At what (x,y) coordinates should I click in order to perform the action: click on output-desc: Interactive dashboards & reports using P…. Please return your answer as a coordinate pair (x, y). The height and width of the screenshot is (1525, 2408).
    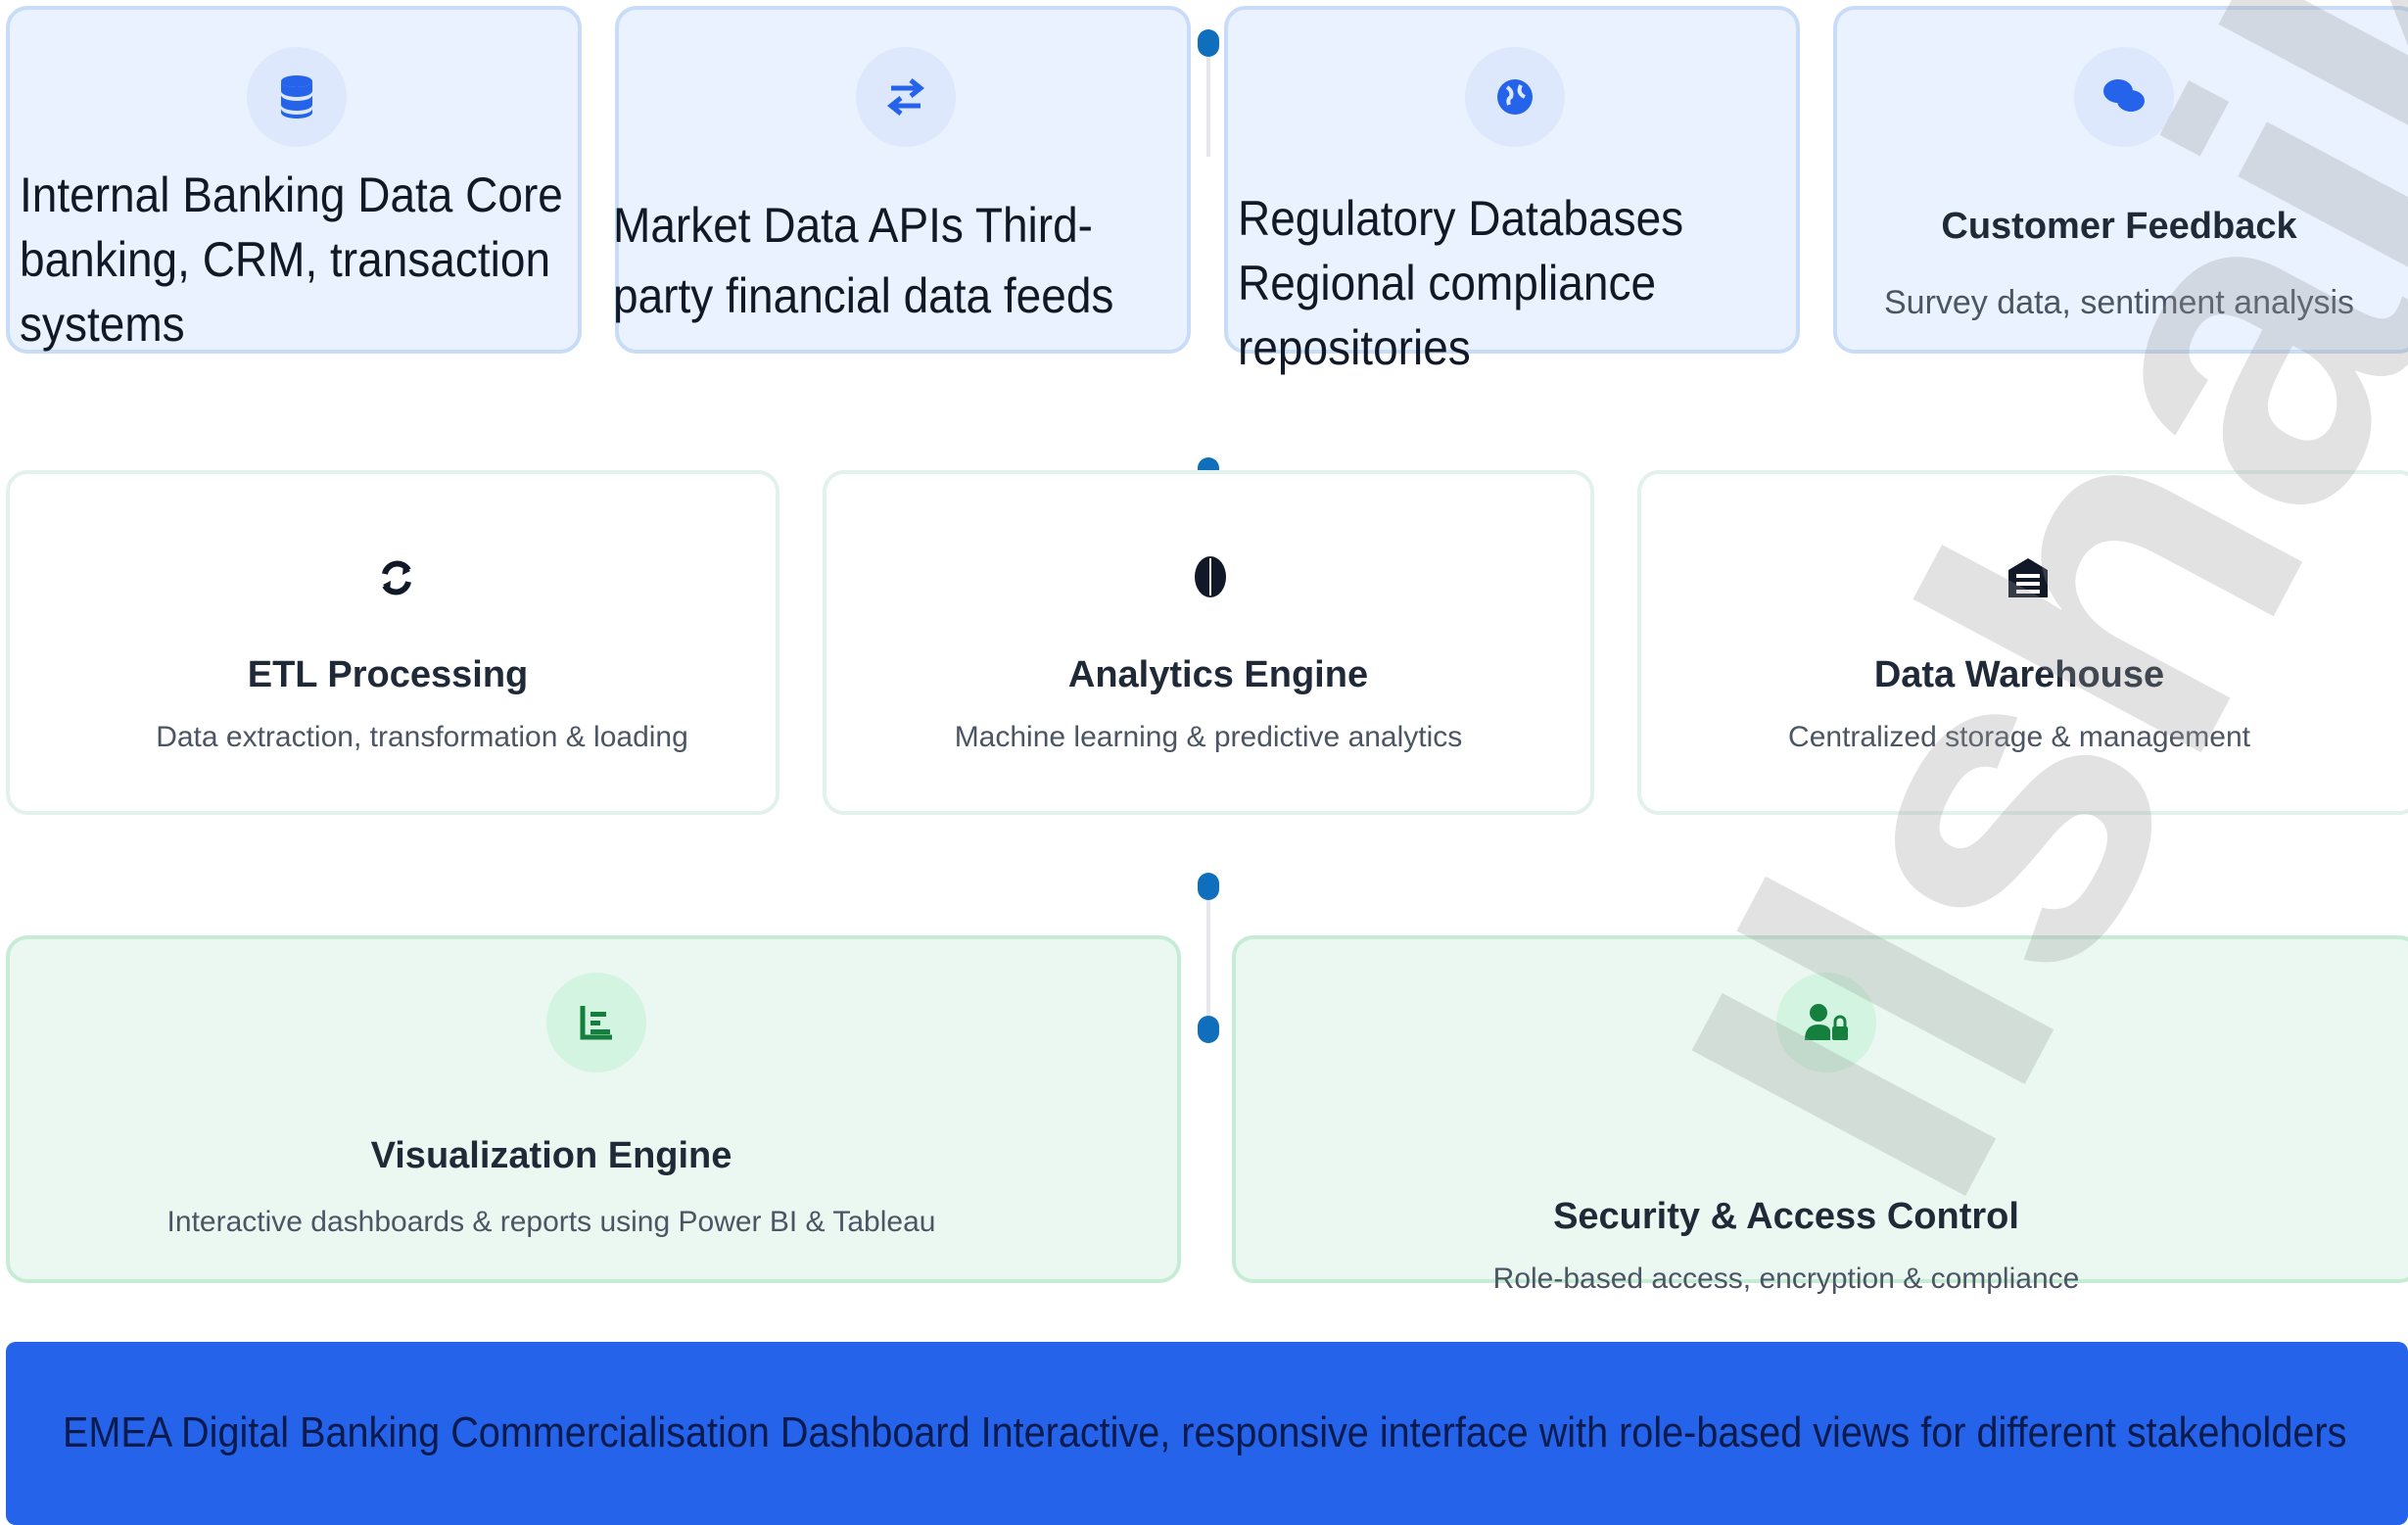
    Looking at the image, I should click on (551, 1222).